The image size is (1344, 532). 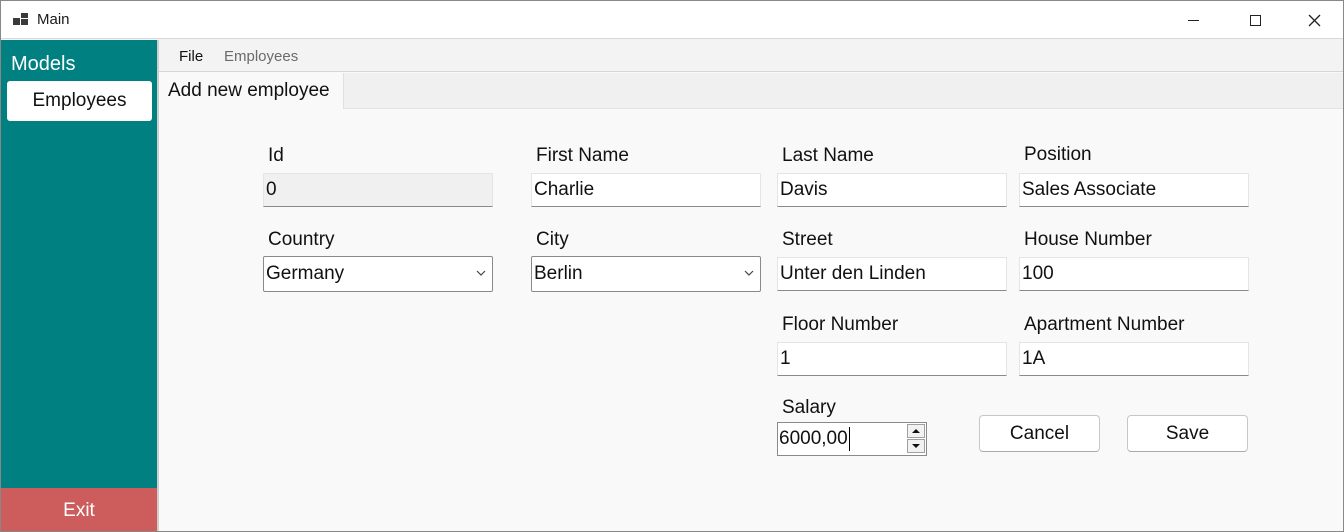 What do you see at coordinates (1104, 324) in the screenshot?
I see `apartment-number-label: Apartment Number` at bounding box center [1104, 324].